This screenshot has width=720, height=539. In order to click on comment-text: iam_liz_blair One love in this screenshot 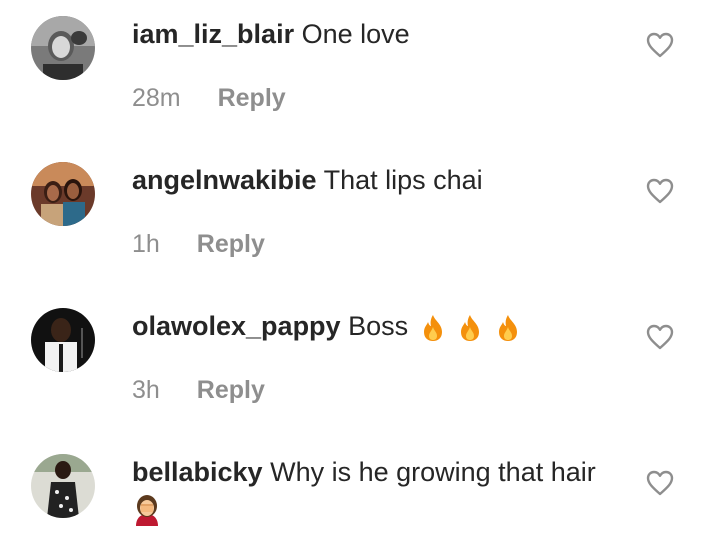, I will do `click(376, 34)`.